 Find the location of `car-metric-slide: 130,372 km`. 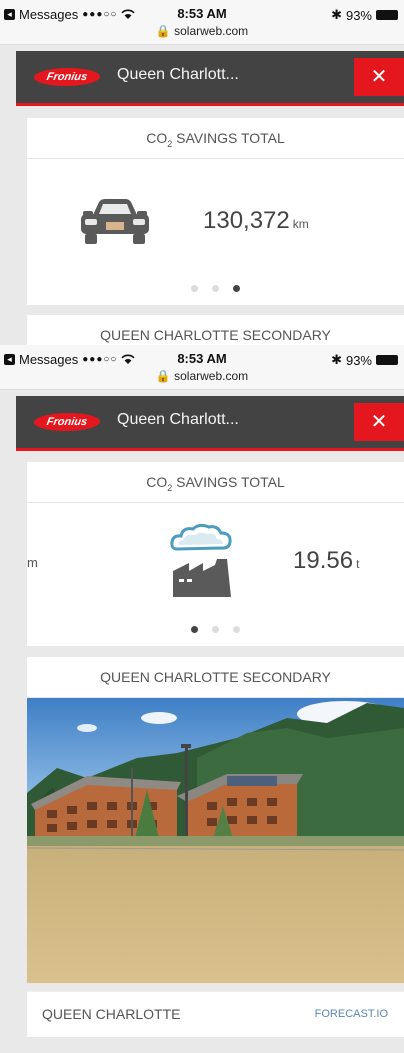

car-metric-slide: 130,372 km is located at coordinates (215, 232).